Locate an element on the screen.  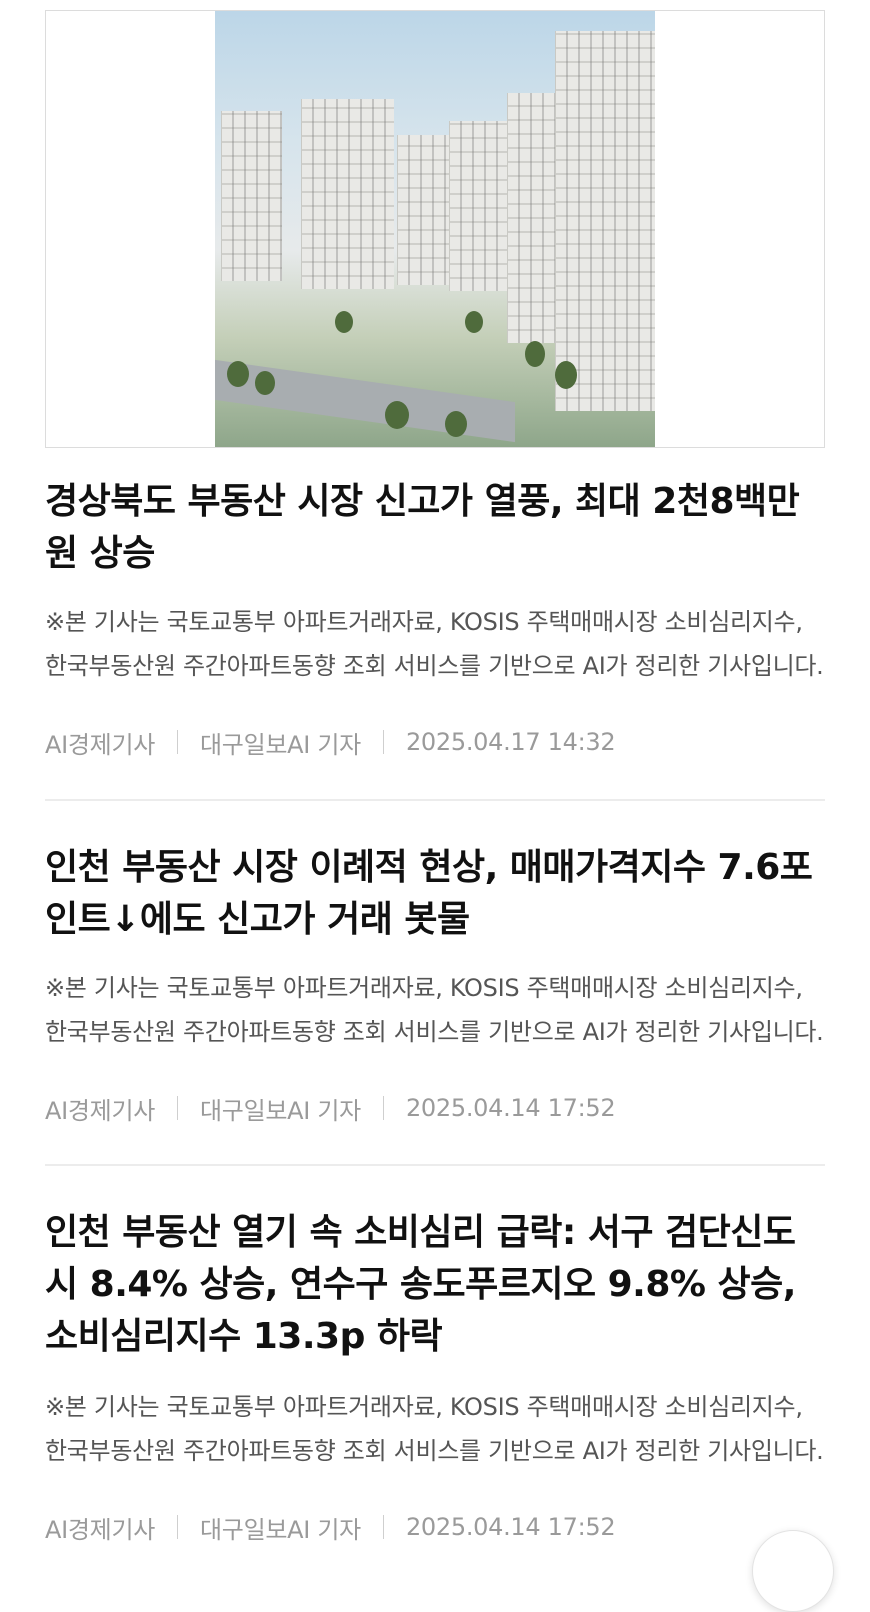
apartment-complex-image is located at coordinates (435, 229).